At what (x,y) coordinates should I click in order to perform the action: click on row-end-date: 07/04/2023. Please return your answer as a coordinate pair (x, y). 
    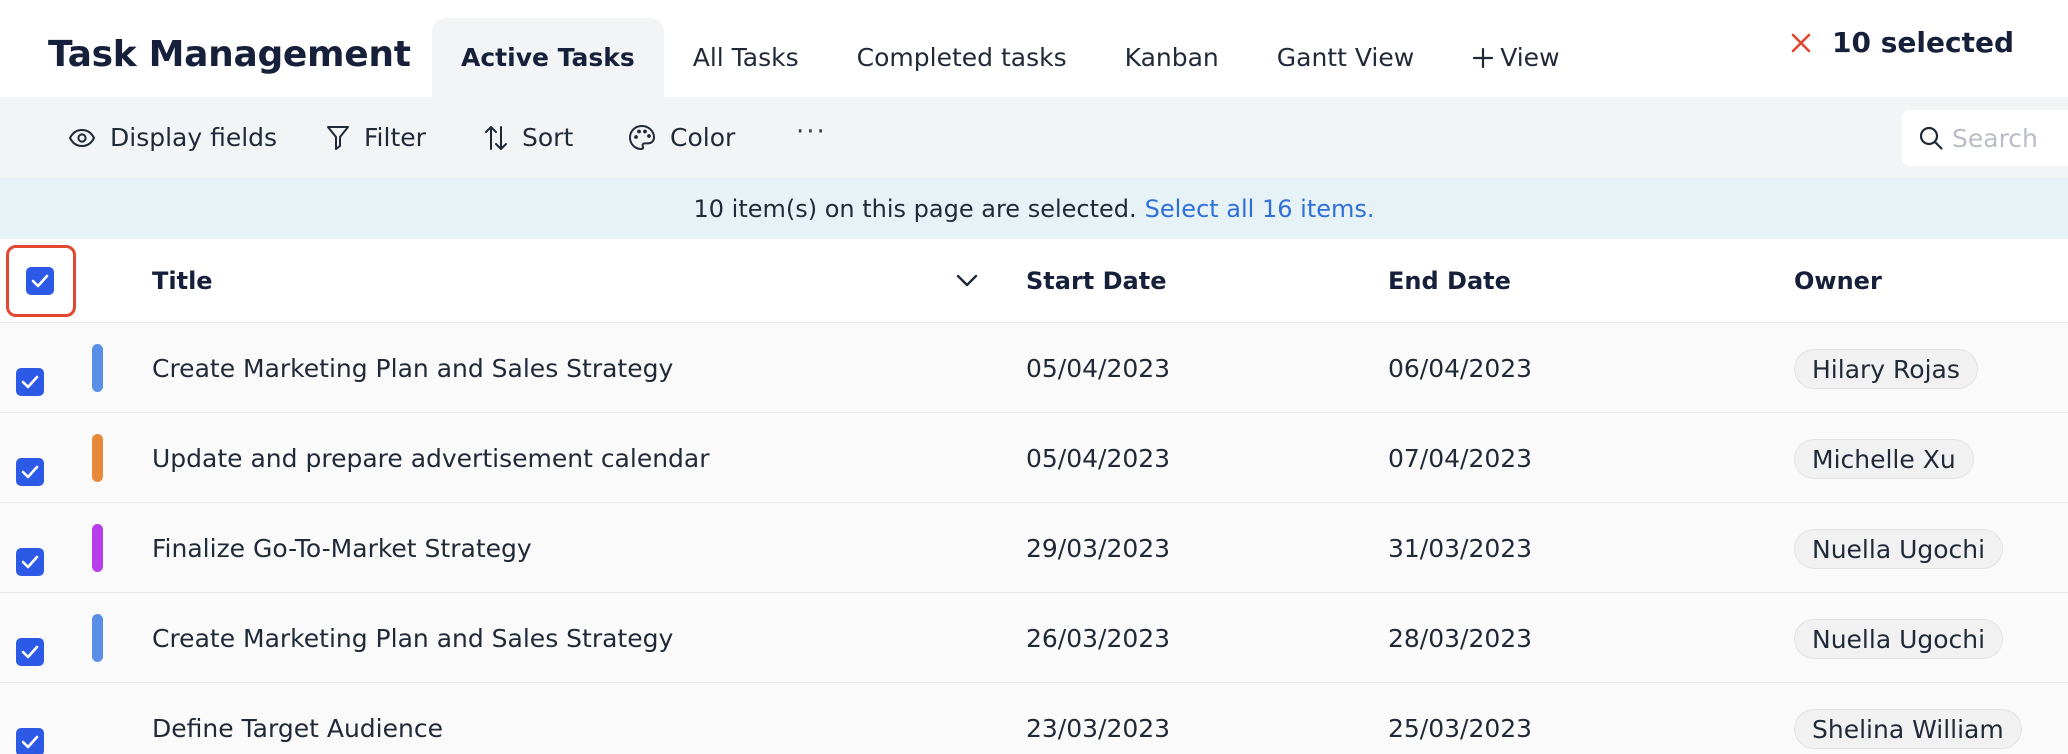
    Looking at the image, I should click on (1460, 458).